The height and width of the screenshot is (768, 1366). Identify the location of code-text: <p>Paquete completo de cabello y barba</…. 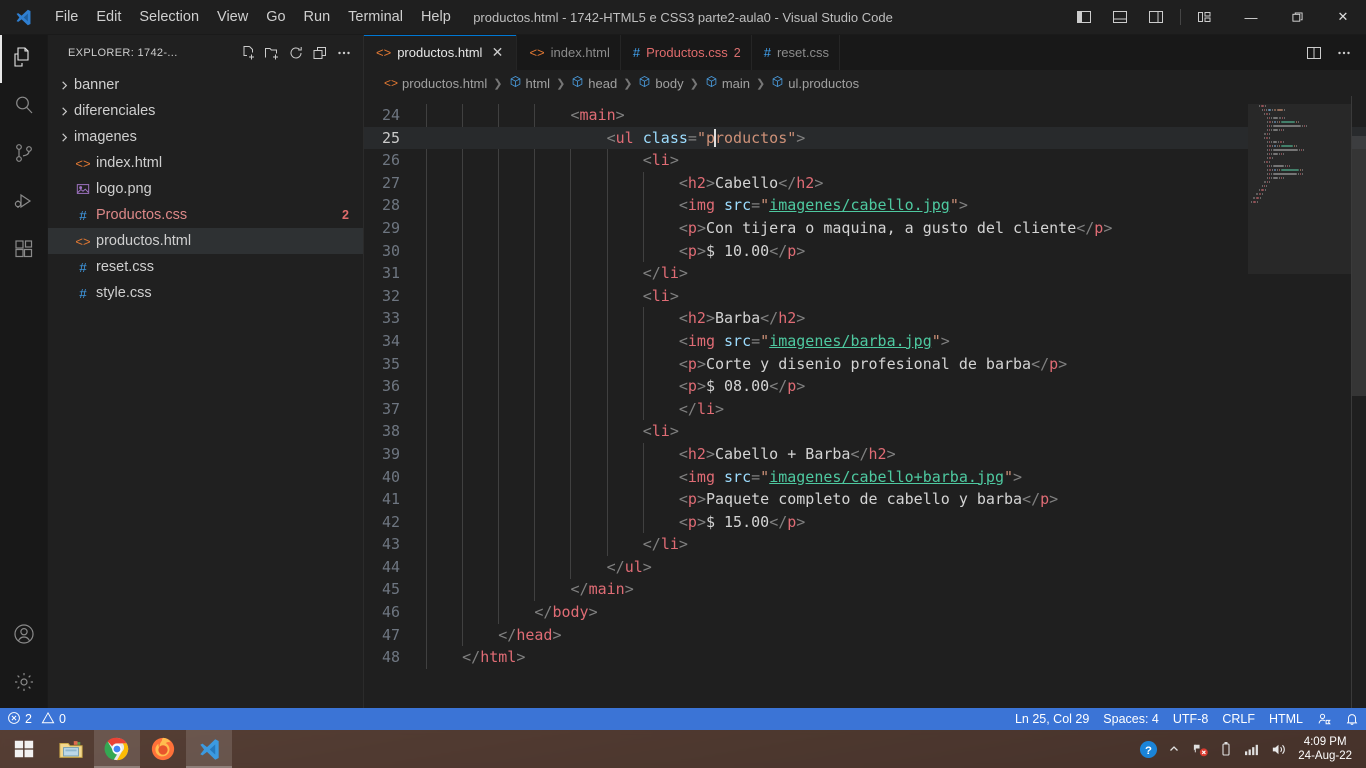
(741, 499).